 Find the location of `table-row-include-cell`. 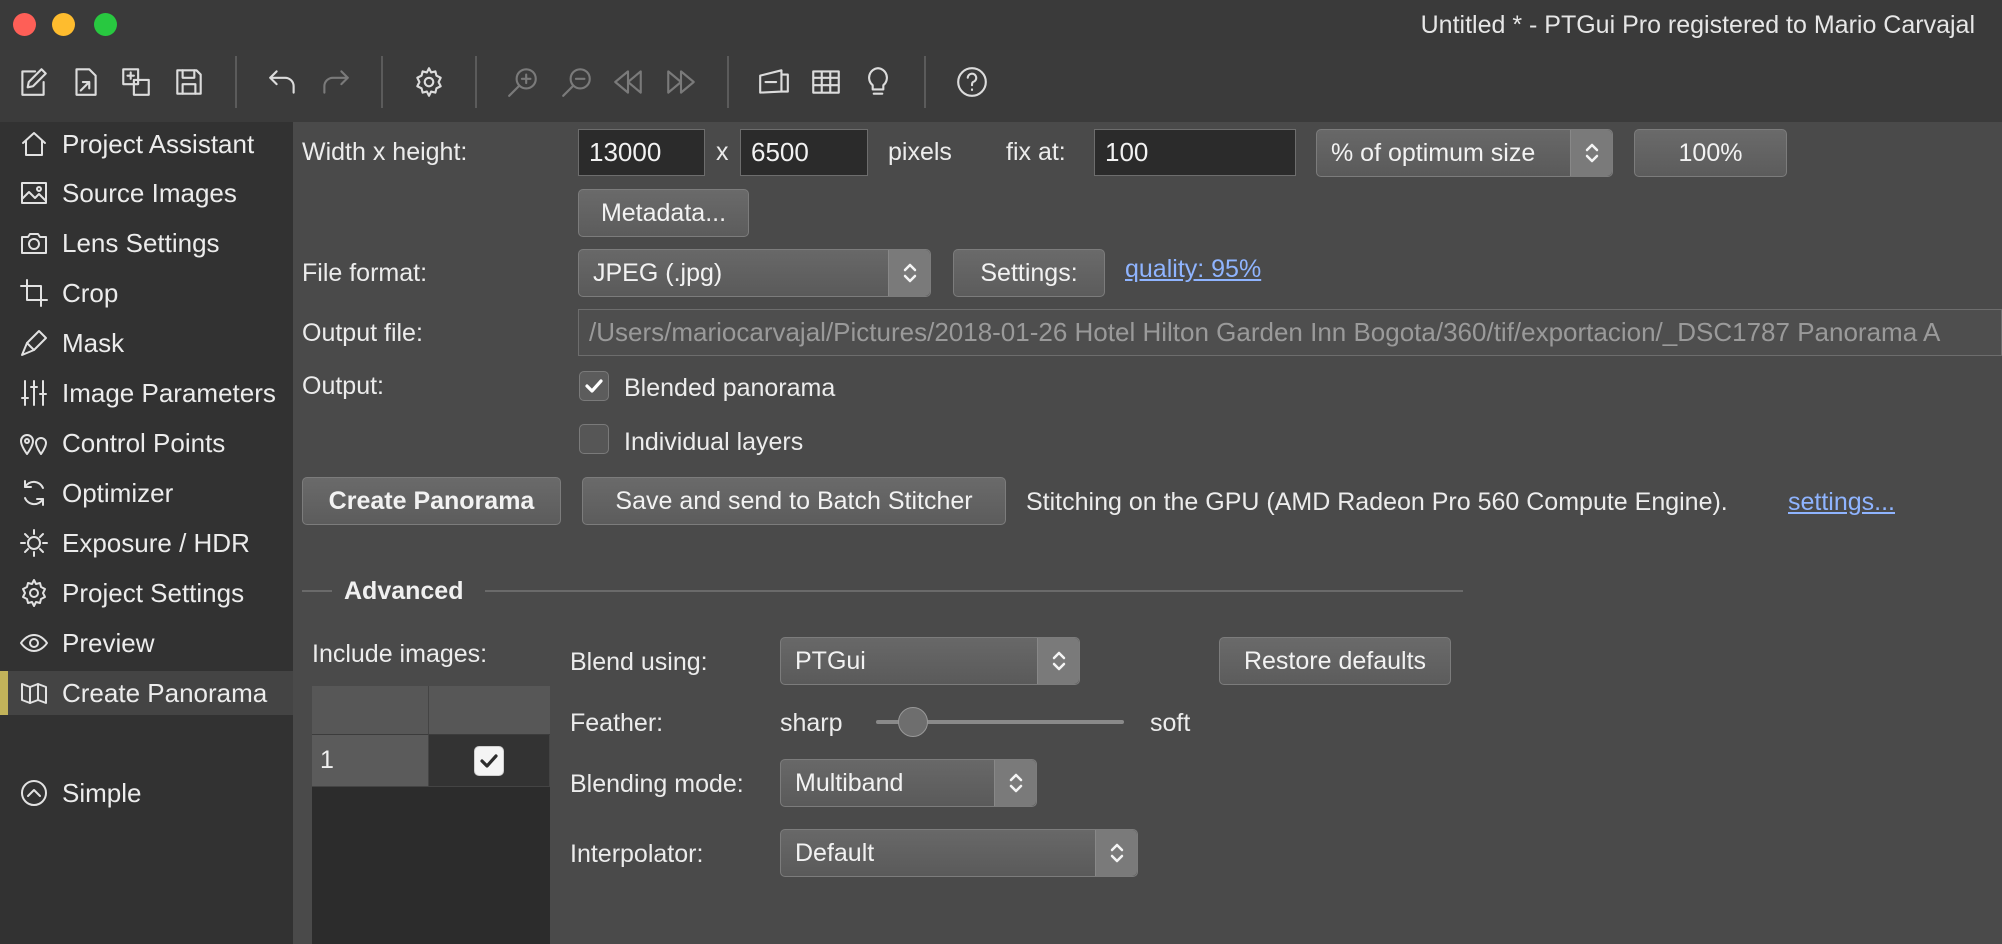

table-row-include-cell is located at coordinates (489, 761).